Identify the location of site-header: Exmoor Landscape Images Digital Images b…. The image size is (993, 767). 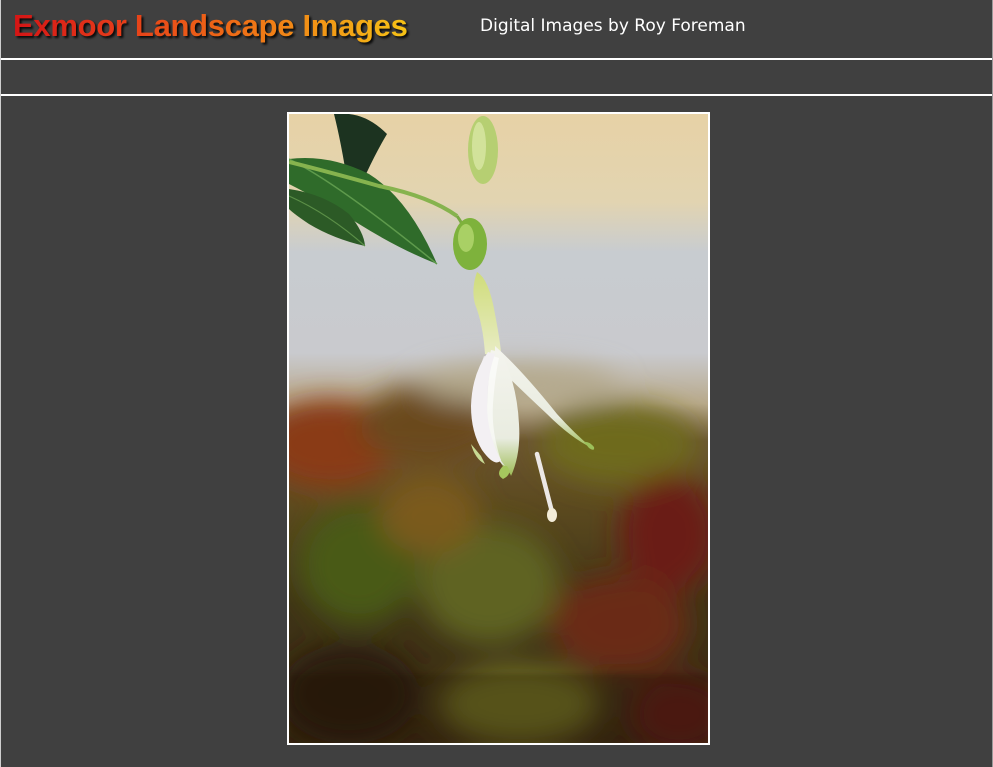
(496, 30).